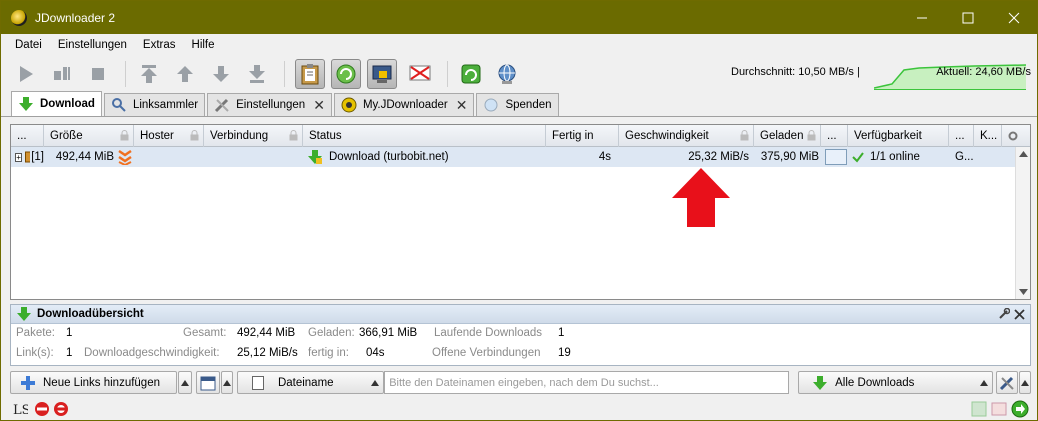  What do you see at coordinates (26, 74) in the screenshot?
I see `start-button` at bounding box center [26, 74].